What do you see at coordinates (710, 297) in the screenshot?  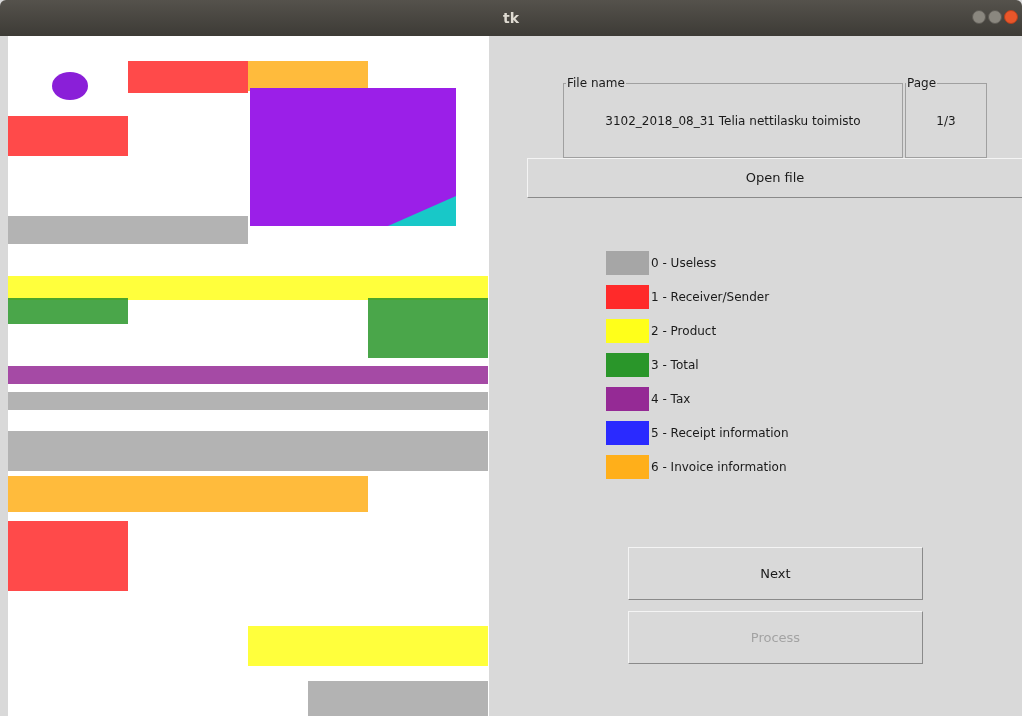 I see `legend-label: 1 - Receiver/Sender` at bounding box center [710, 297].